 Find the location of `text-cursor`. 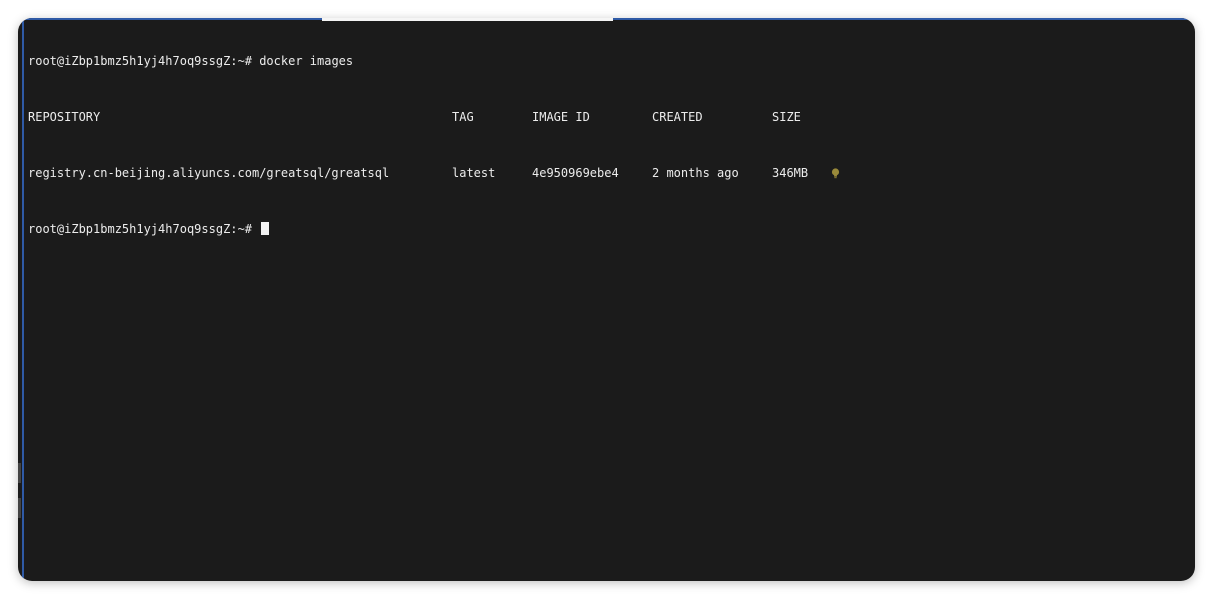

text-cursor is located at coordinates (265, 228).